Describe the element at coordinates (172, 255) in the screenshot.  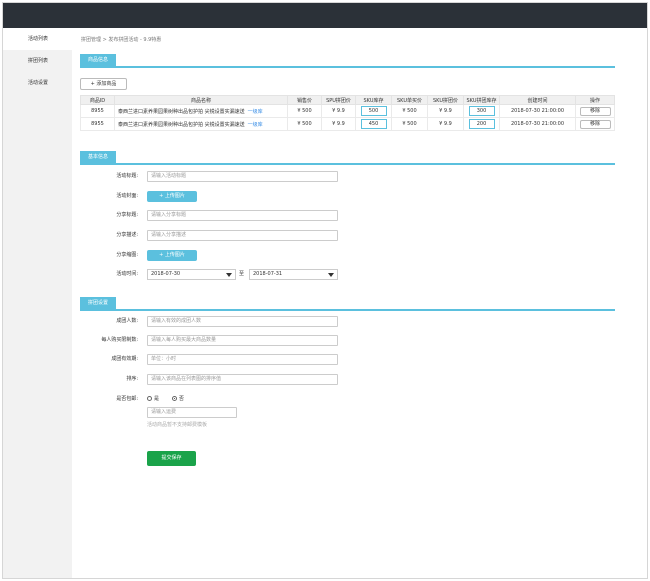
I see `upload-share-image-button: + 上传图片` at that location.